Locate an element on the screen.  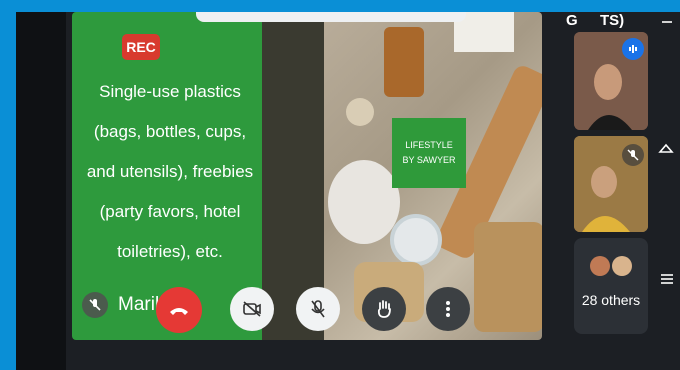
more-options-button is located at coordinates (448, 309).